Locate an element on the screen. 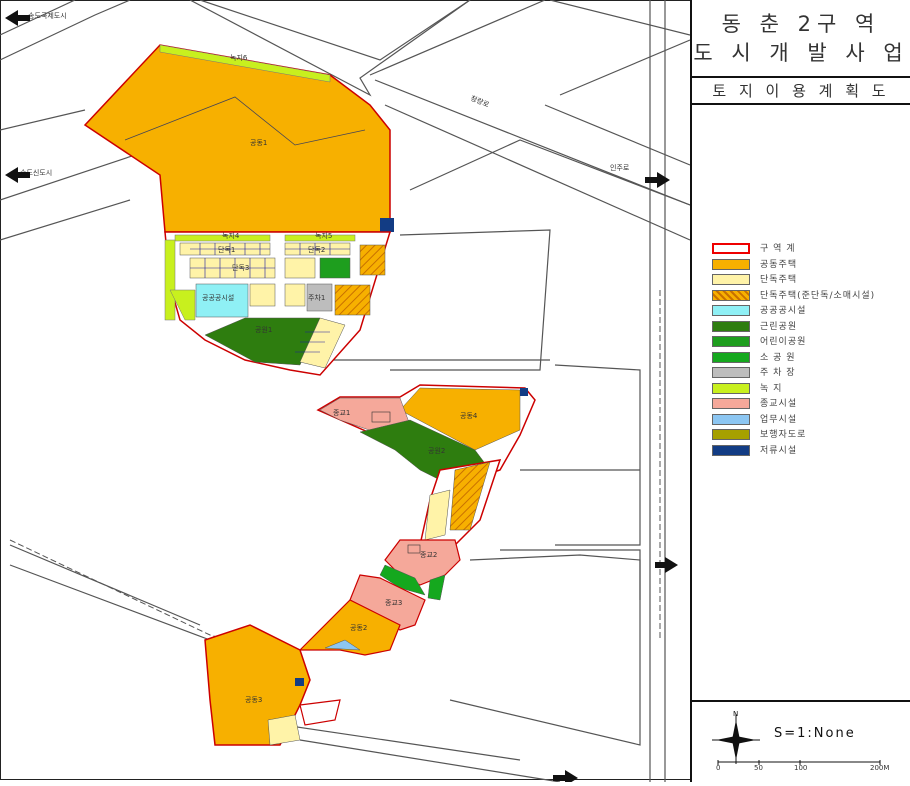 Image resolution: width=910 pixels, height=786 pixels. scale-tick-50: 50 is located at coordinates (758, 768).